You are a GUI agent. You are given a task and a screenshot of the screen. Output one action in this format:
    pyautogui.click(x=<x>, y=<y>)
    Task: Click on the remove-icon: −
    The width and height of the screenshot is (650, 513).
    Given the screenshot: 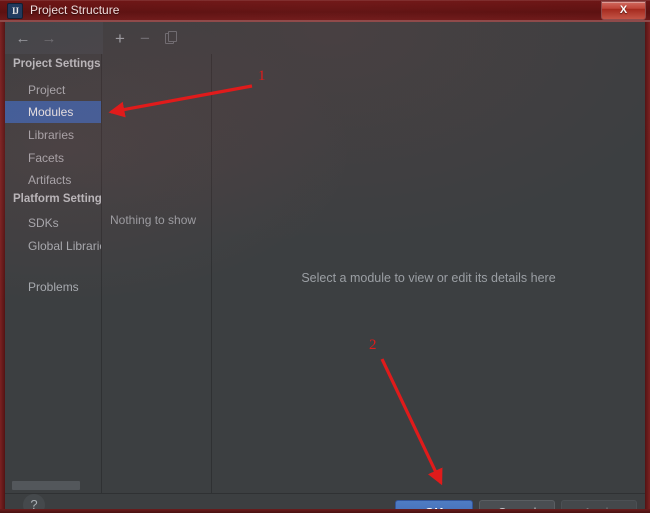 What is the action you would take?
    pyautogui.click(x=145, y=39)
    